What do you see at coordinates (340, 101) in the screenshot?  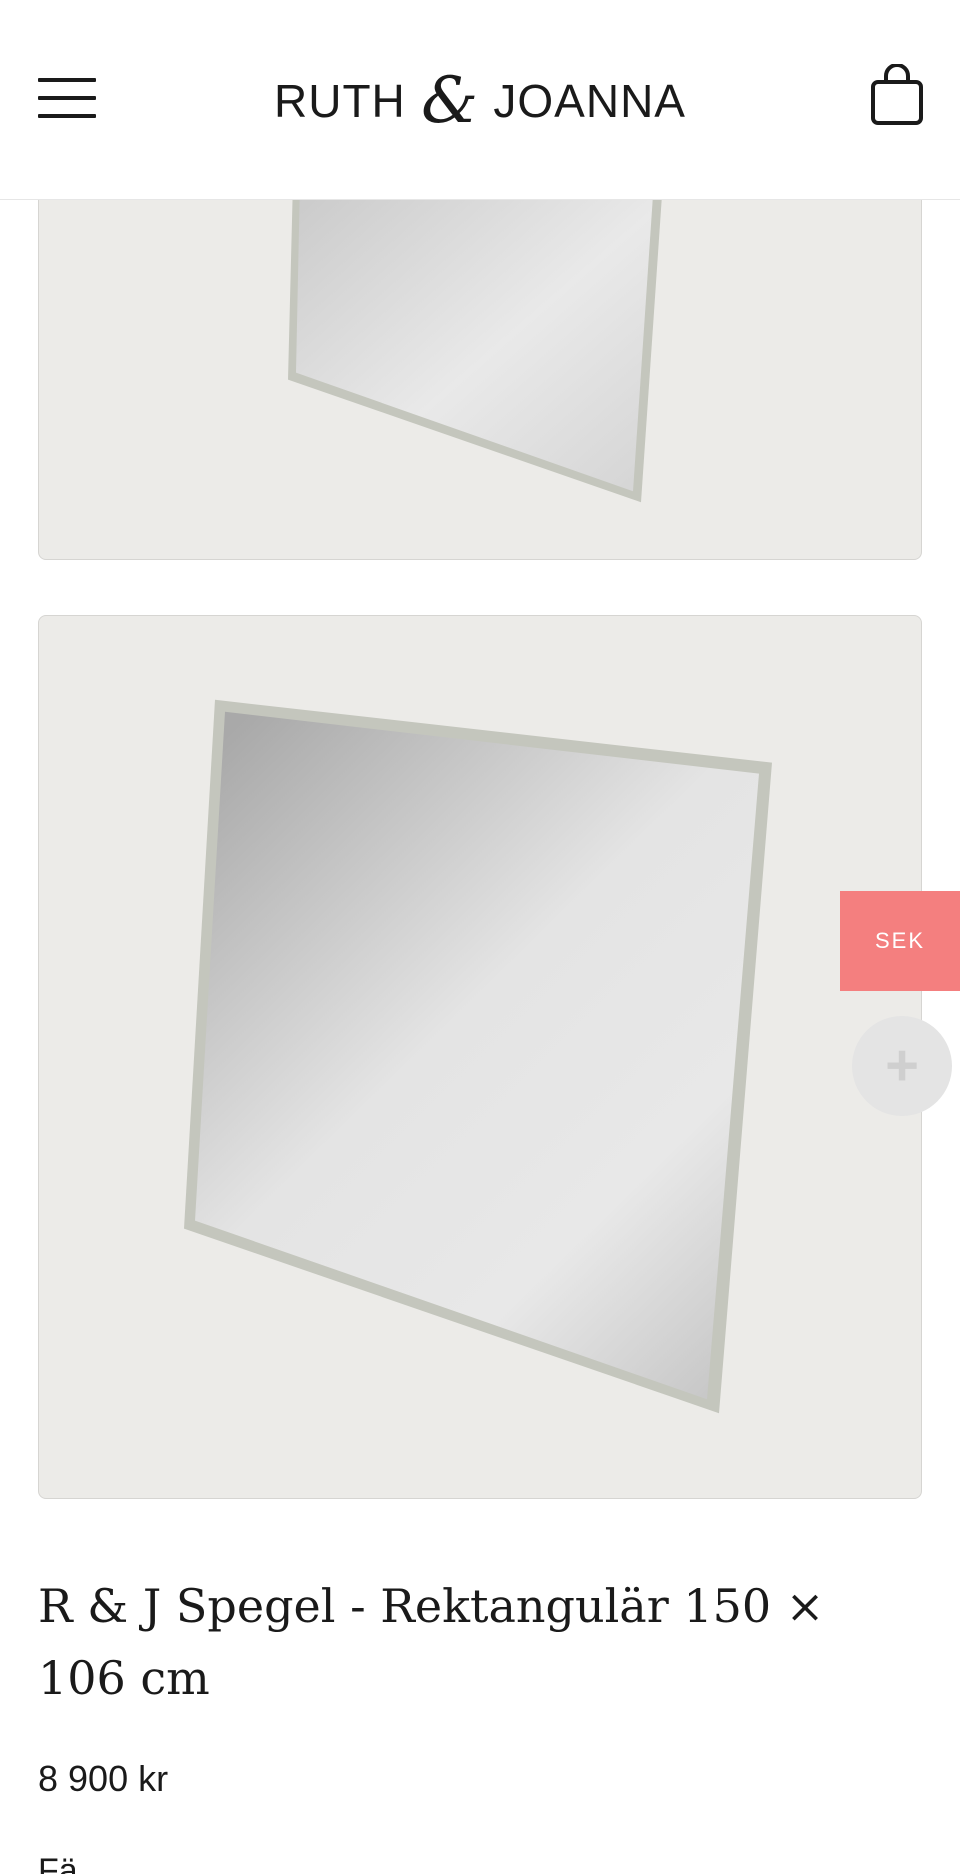 I see `logo-left-word: RUTH` at bounding box center [340, 101].